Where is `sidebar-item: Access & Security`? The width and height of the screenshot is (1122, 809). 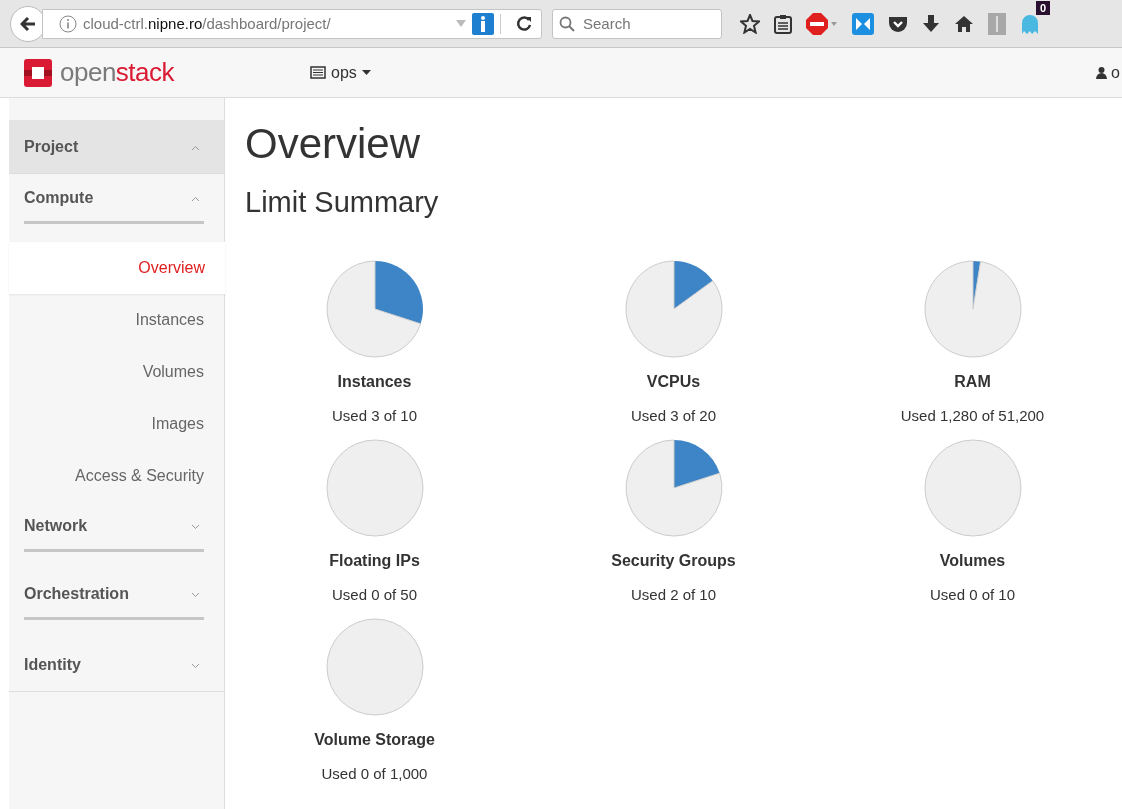
sidebar-item: Access & Security is located at coordinates (116, 476).